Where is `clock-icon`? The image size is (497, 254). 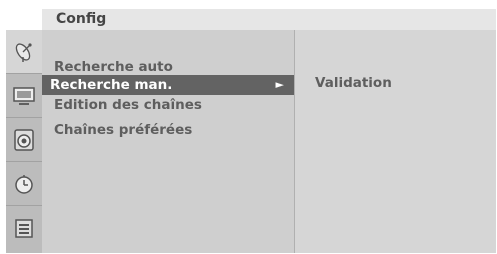
clock-icon is located at coordinates (24, 184).